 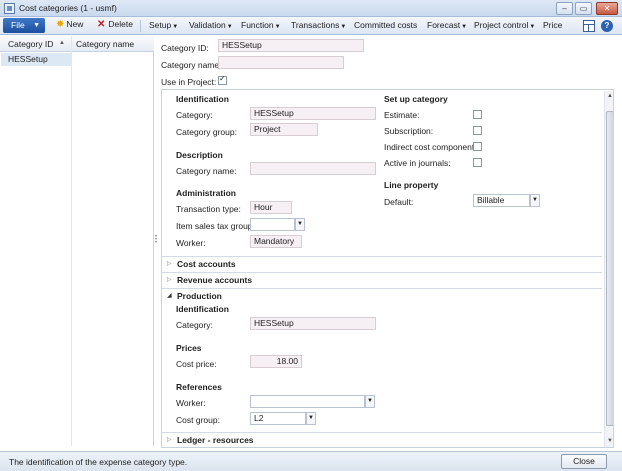 What do you see at coordinates (313, 323) in the screenshot?
I see `production-category-field: HESSetup` at bounding box center [313, 323].